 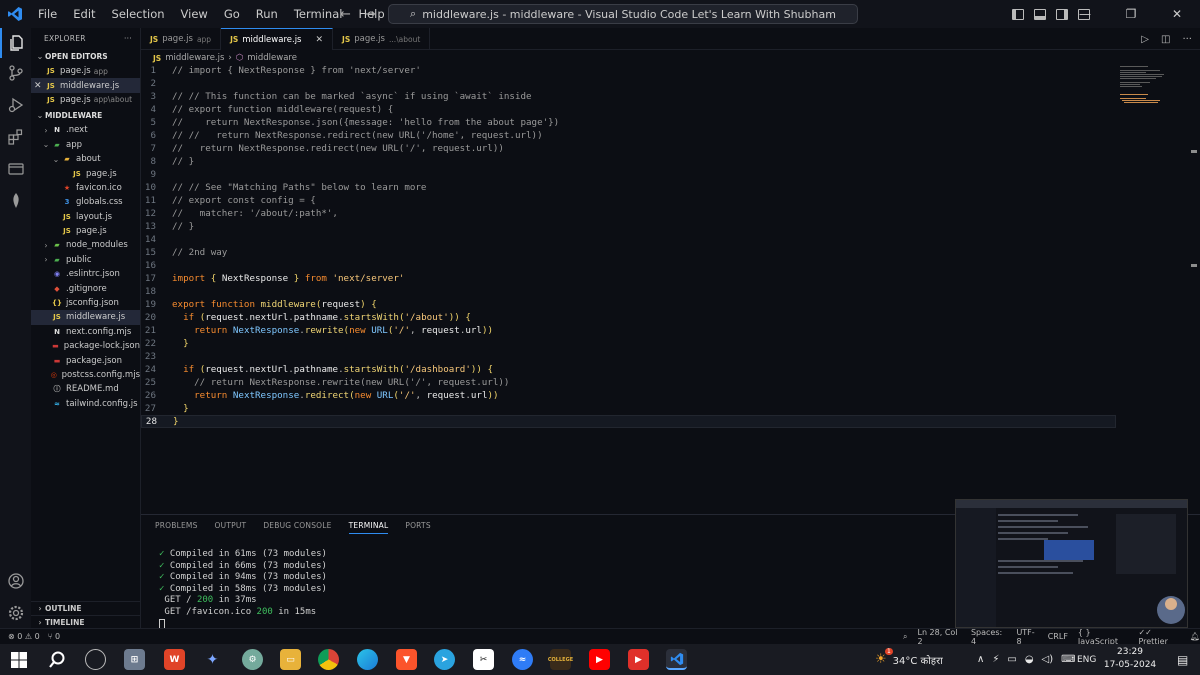 What do you see at coordinates (231, 527) in the screenshot?
I see `panel-tab-output: OUTPUT` at bounding box center [231, 527].